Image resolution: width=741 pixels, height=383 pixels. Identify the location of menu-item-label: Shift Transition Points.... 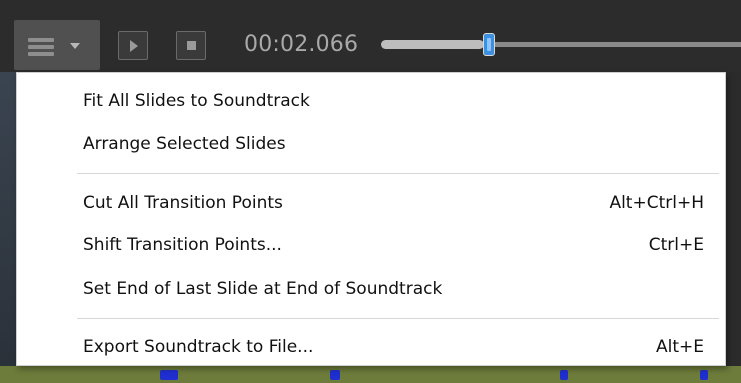
(182, 245).